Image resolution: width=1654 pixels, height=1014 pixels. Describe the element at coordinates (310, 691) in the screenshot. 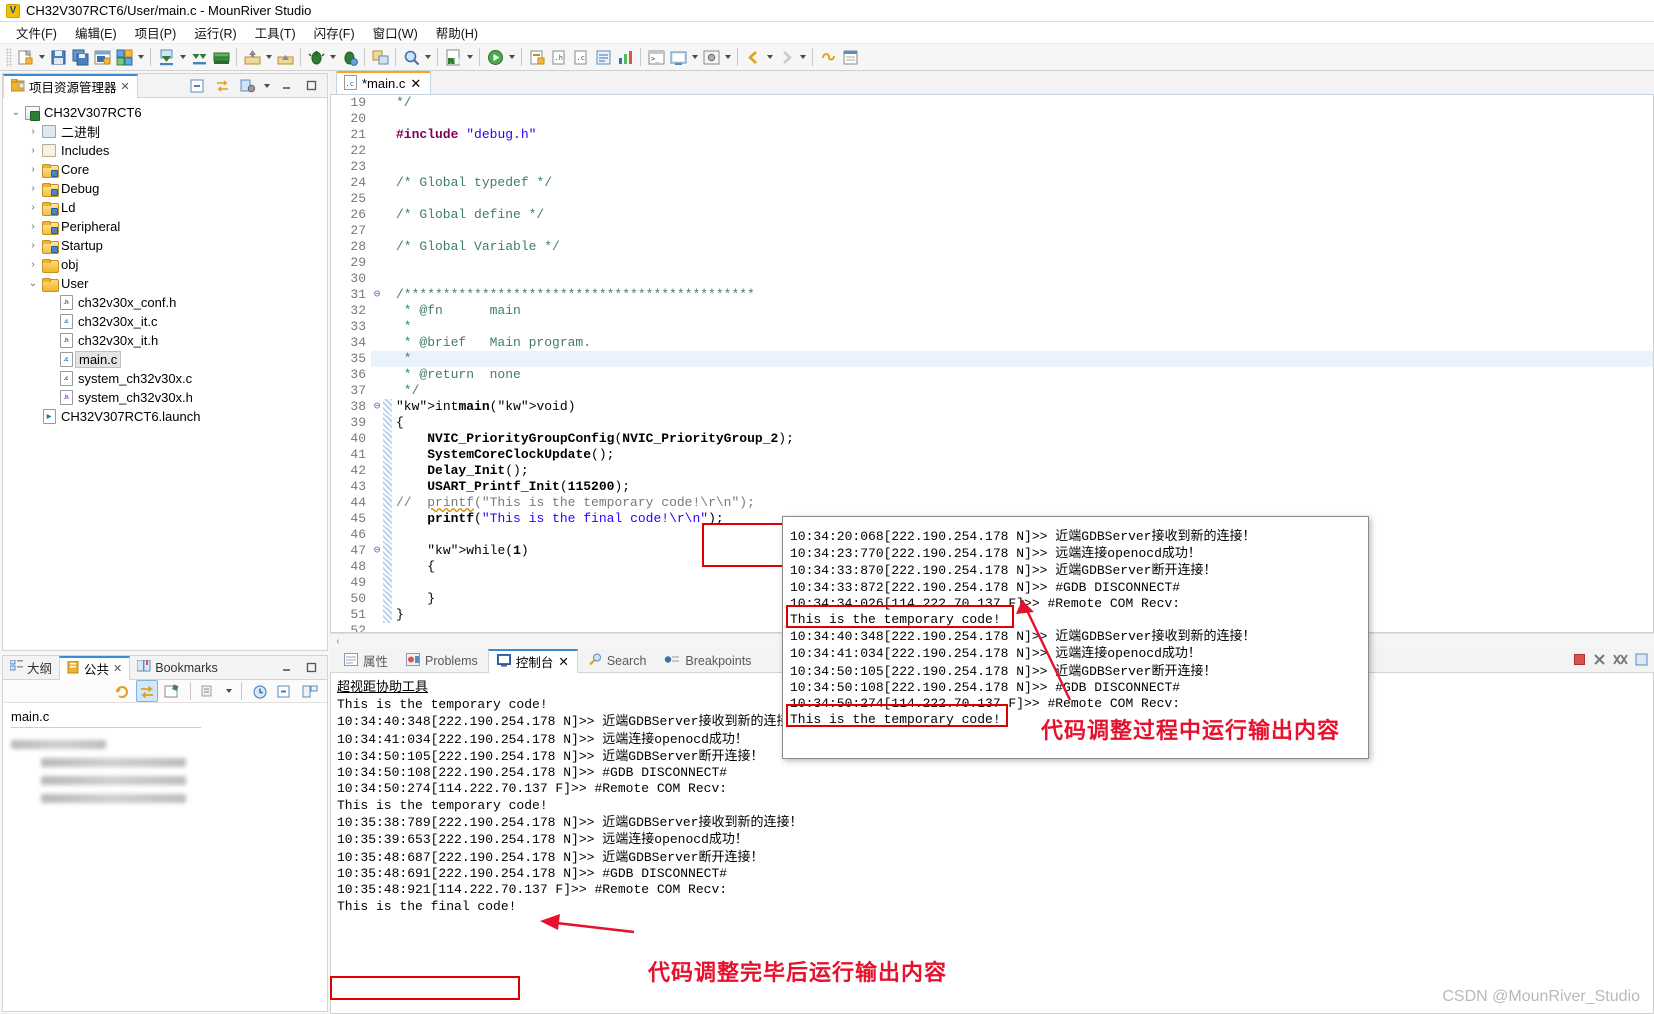

I see `view-layout-icon` at that location.